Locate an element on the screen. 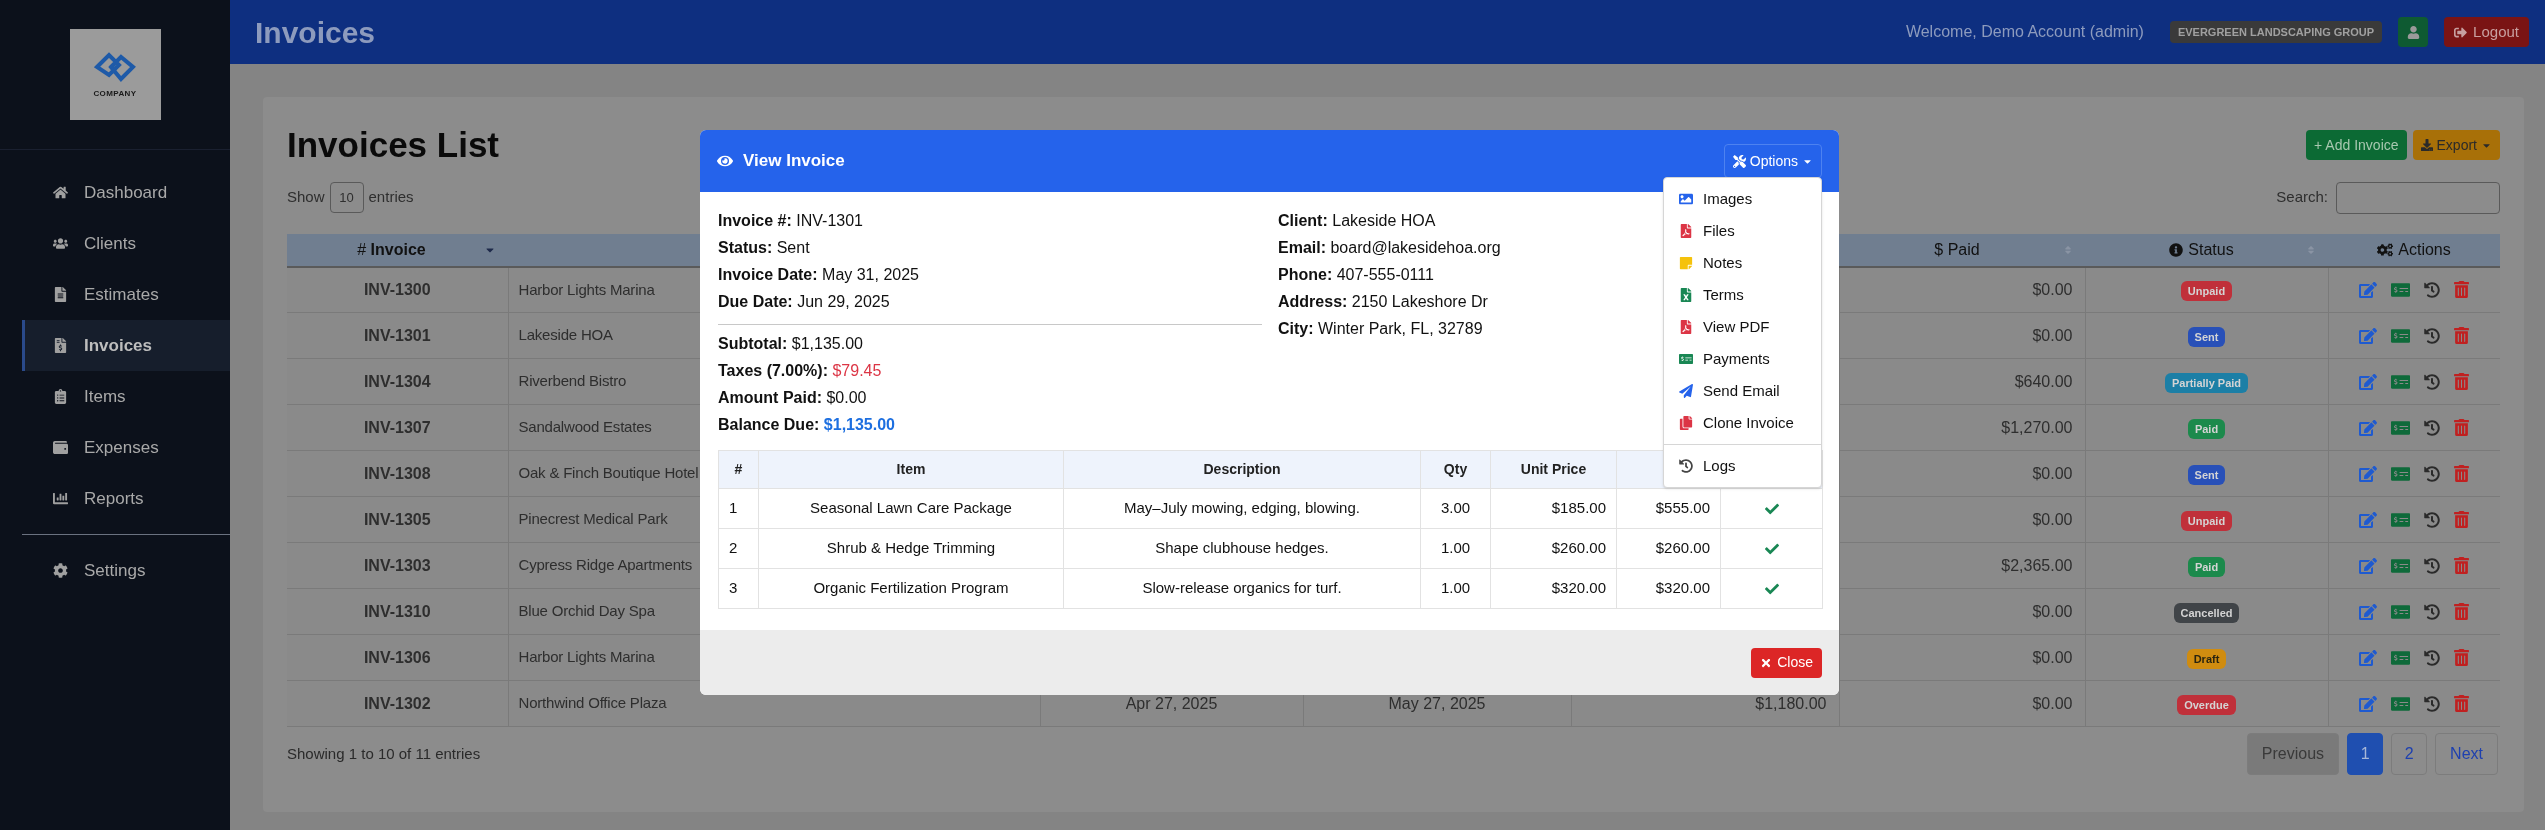 This screenshot has height=830, width=2545. detail-line: Client: Lakeside HOA is located at coordinates (1357, 221).